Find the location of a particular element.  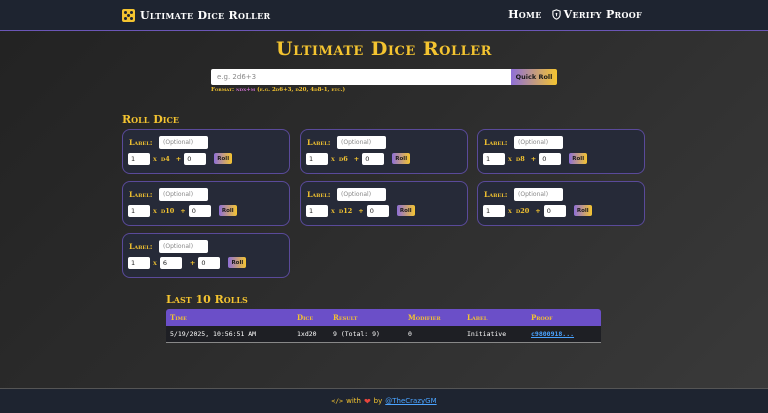

die-type: d8 is located at coordinates (520, 158).